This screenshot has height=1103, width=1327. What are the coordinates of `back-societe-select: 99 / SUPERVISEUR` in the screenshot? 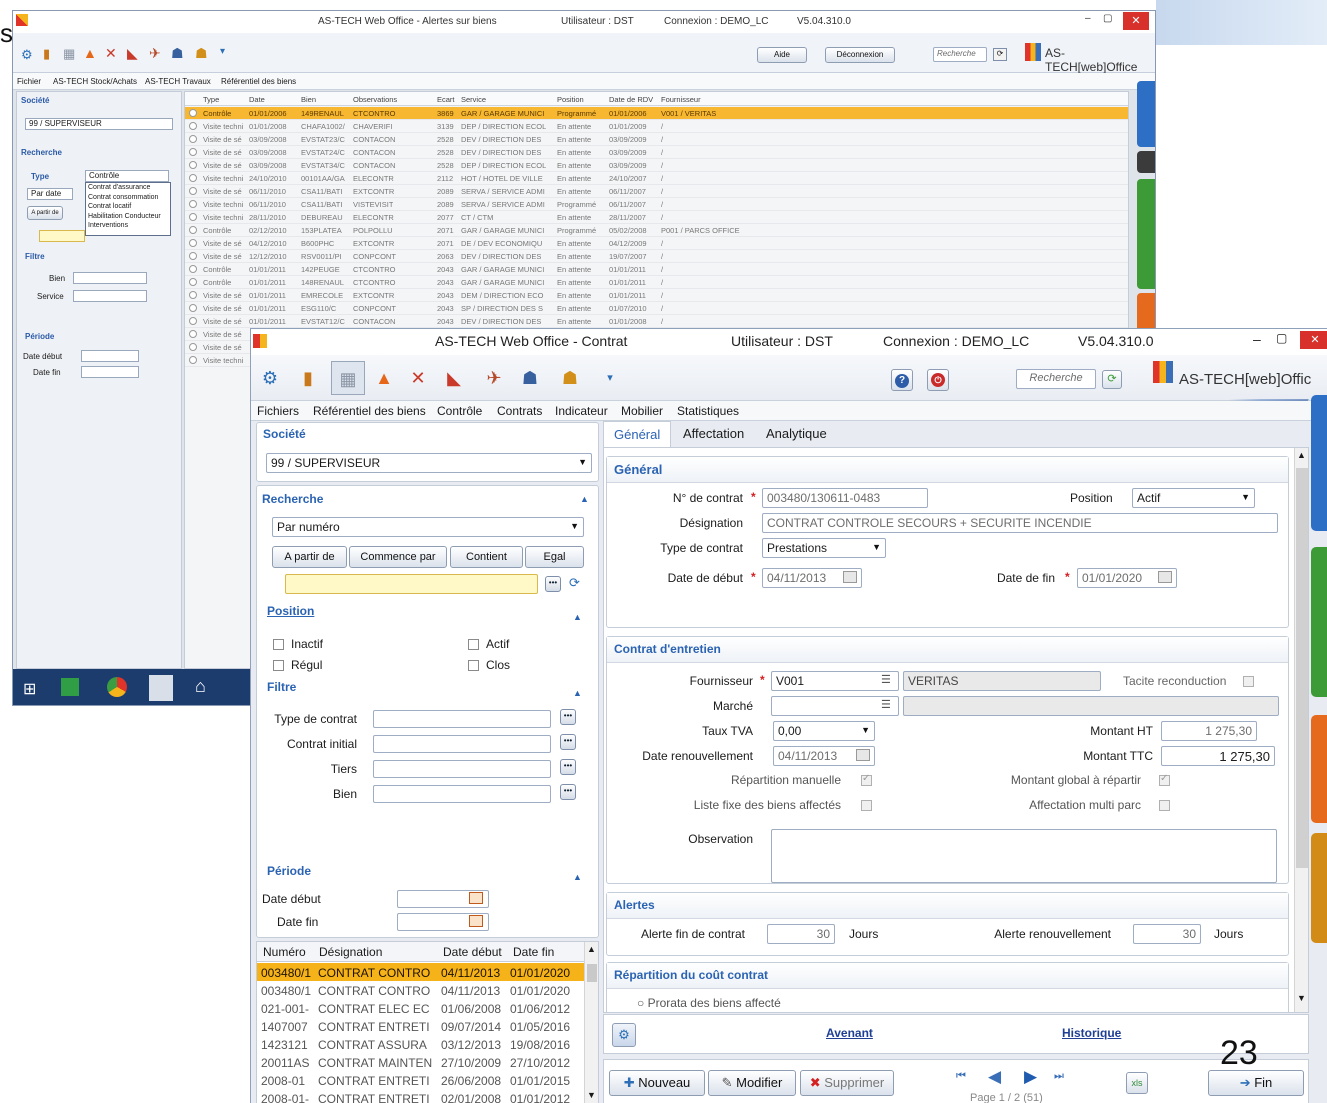 It's located at (99, 124).